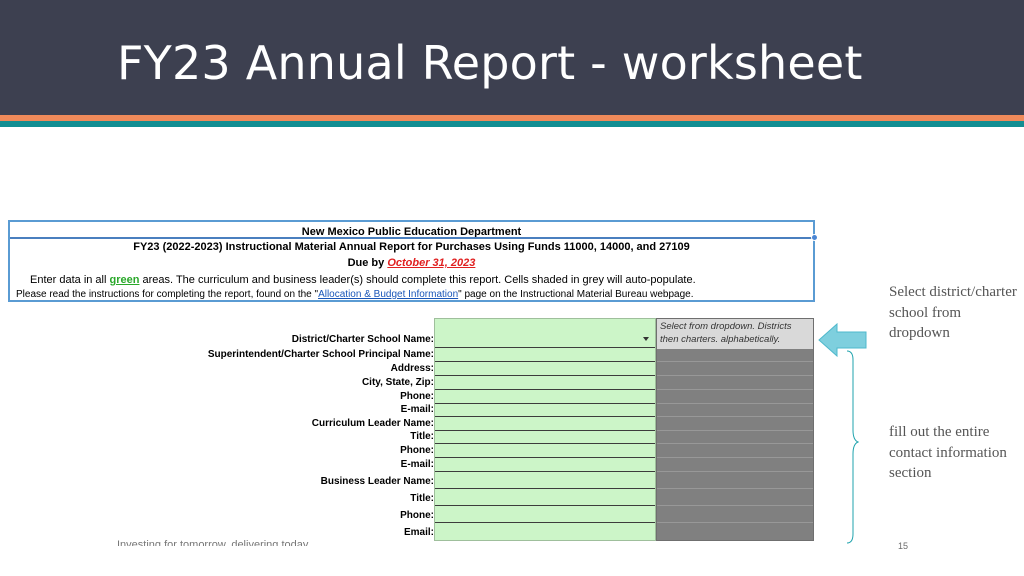  I want to click on allocation-budget-link: Allocation & Budget Information, so click(388, 294).